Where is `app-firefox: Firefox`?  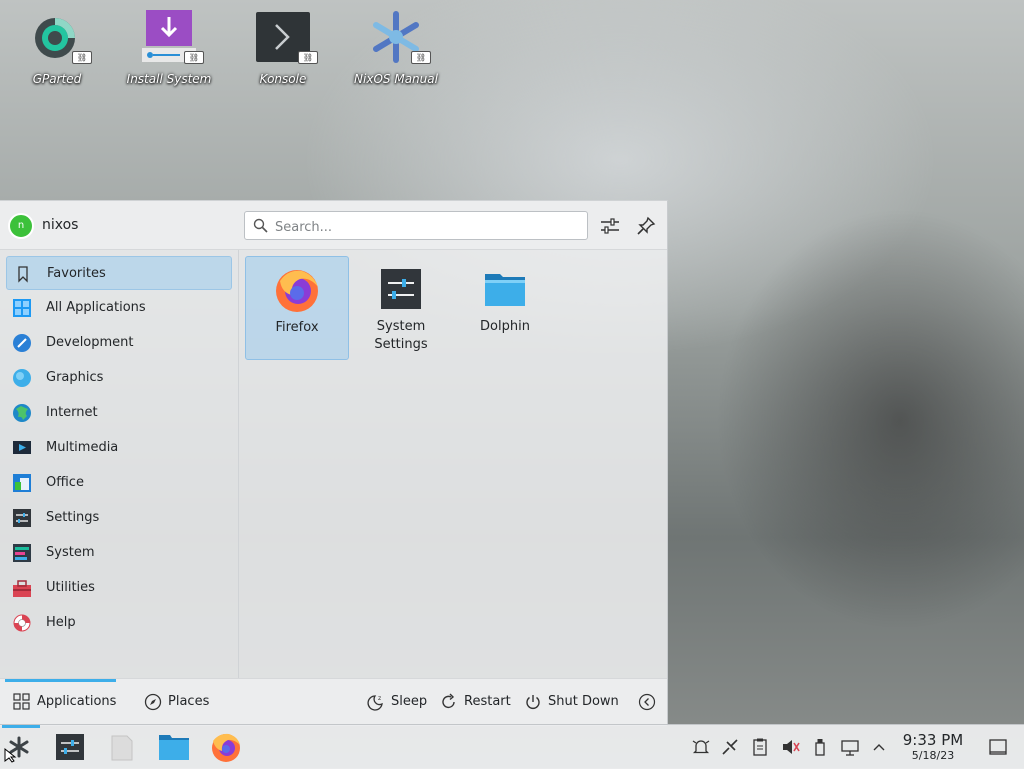 app-firefox: Firefox is located at coordinates (297, 308).